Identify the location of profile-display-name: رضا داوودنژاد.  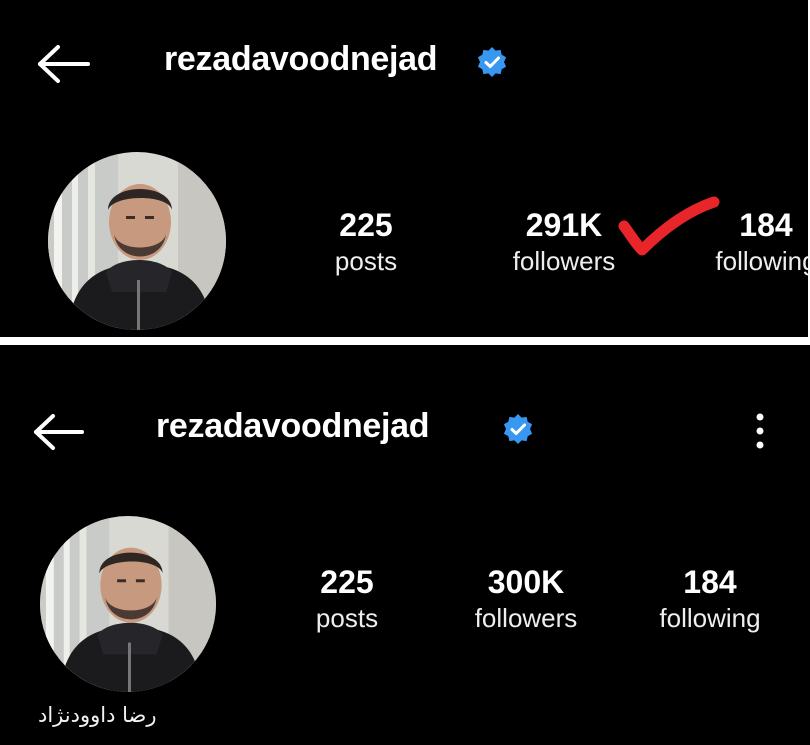
(97, 715).